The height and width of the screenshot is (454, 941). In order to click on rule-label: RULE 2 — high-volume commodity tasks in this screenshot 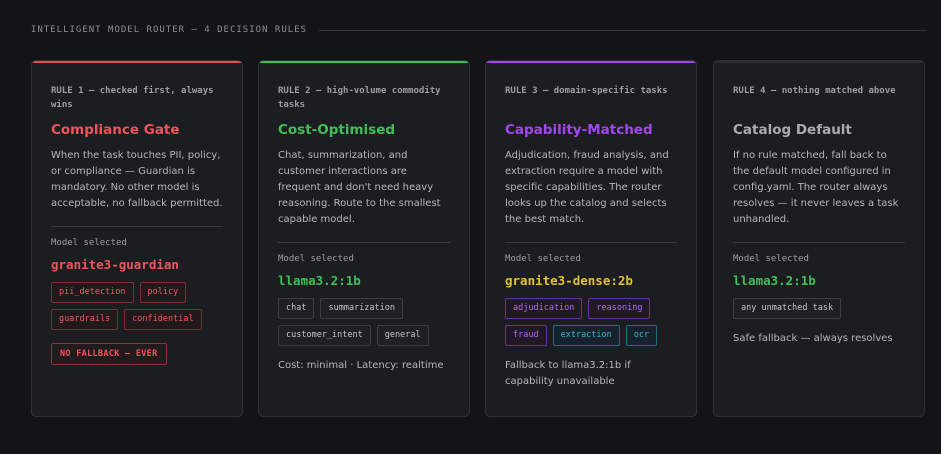, I will do `click(359, 98)`.